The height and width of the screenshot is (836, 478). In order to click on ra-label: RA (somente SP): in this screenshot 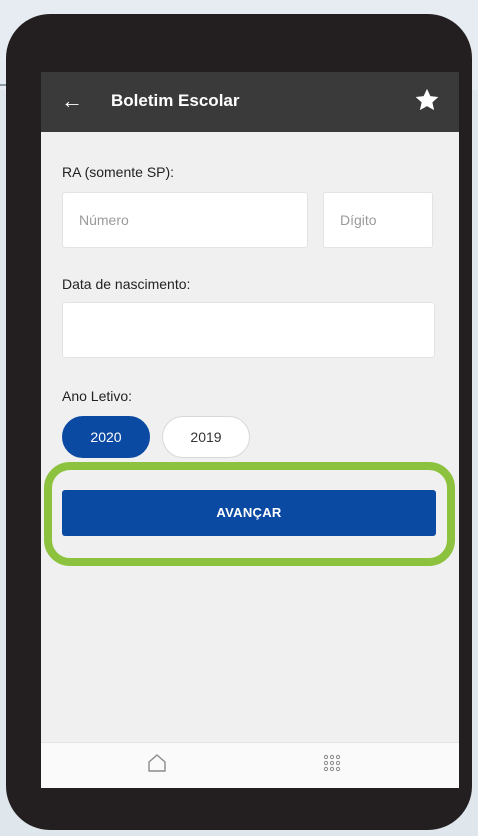, I will do `click(118, 172)`.